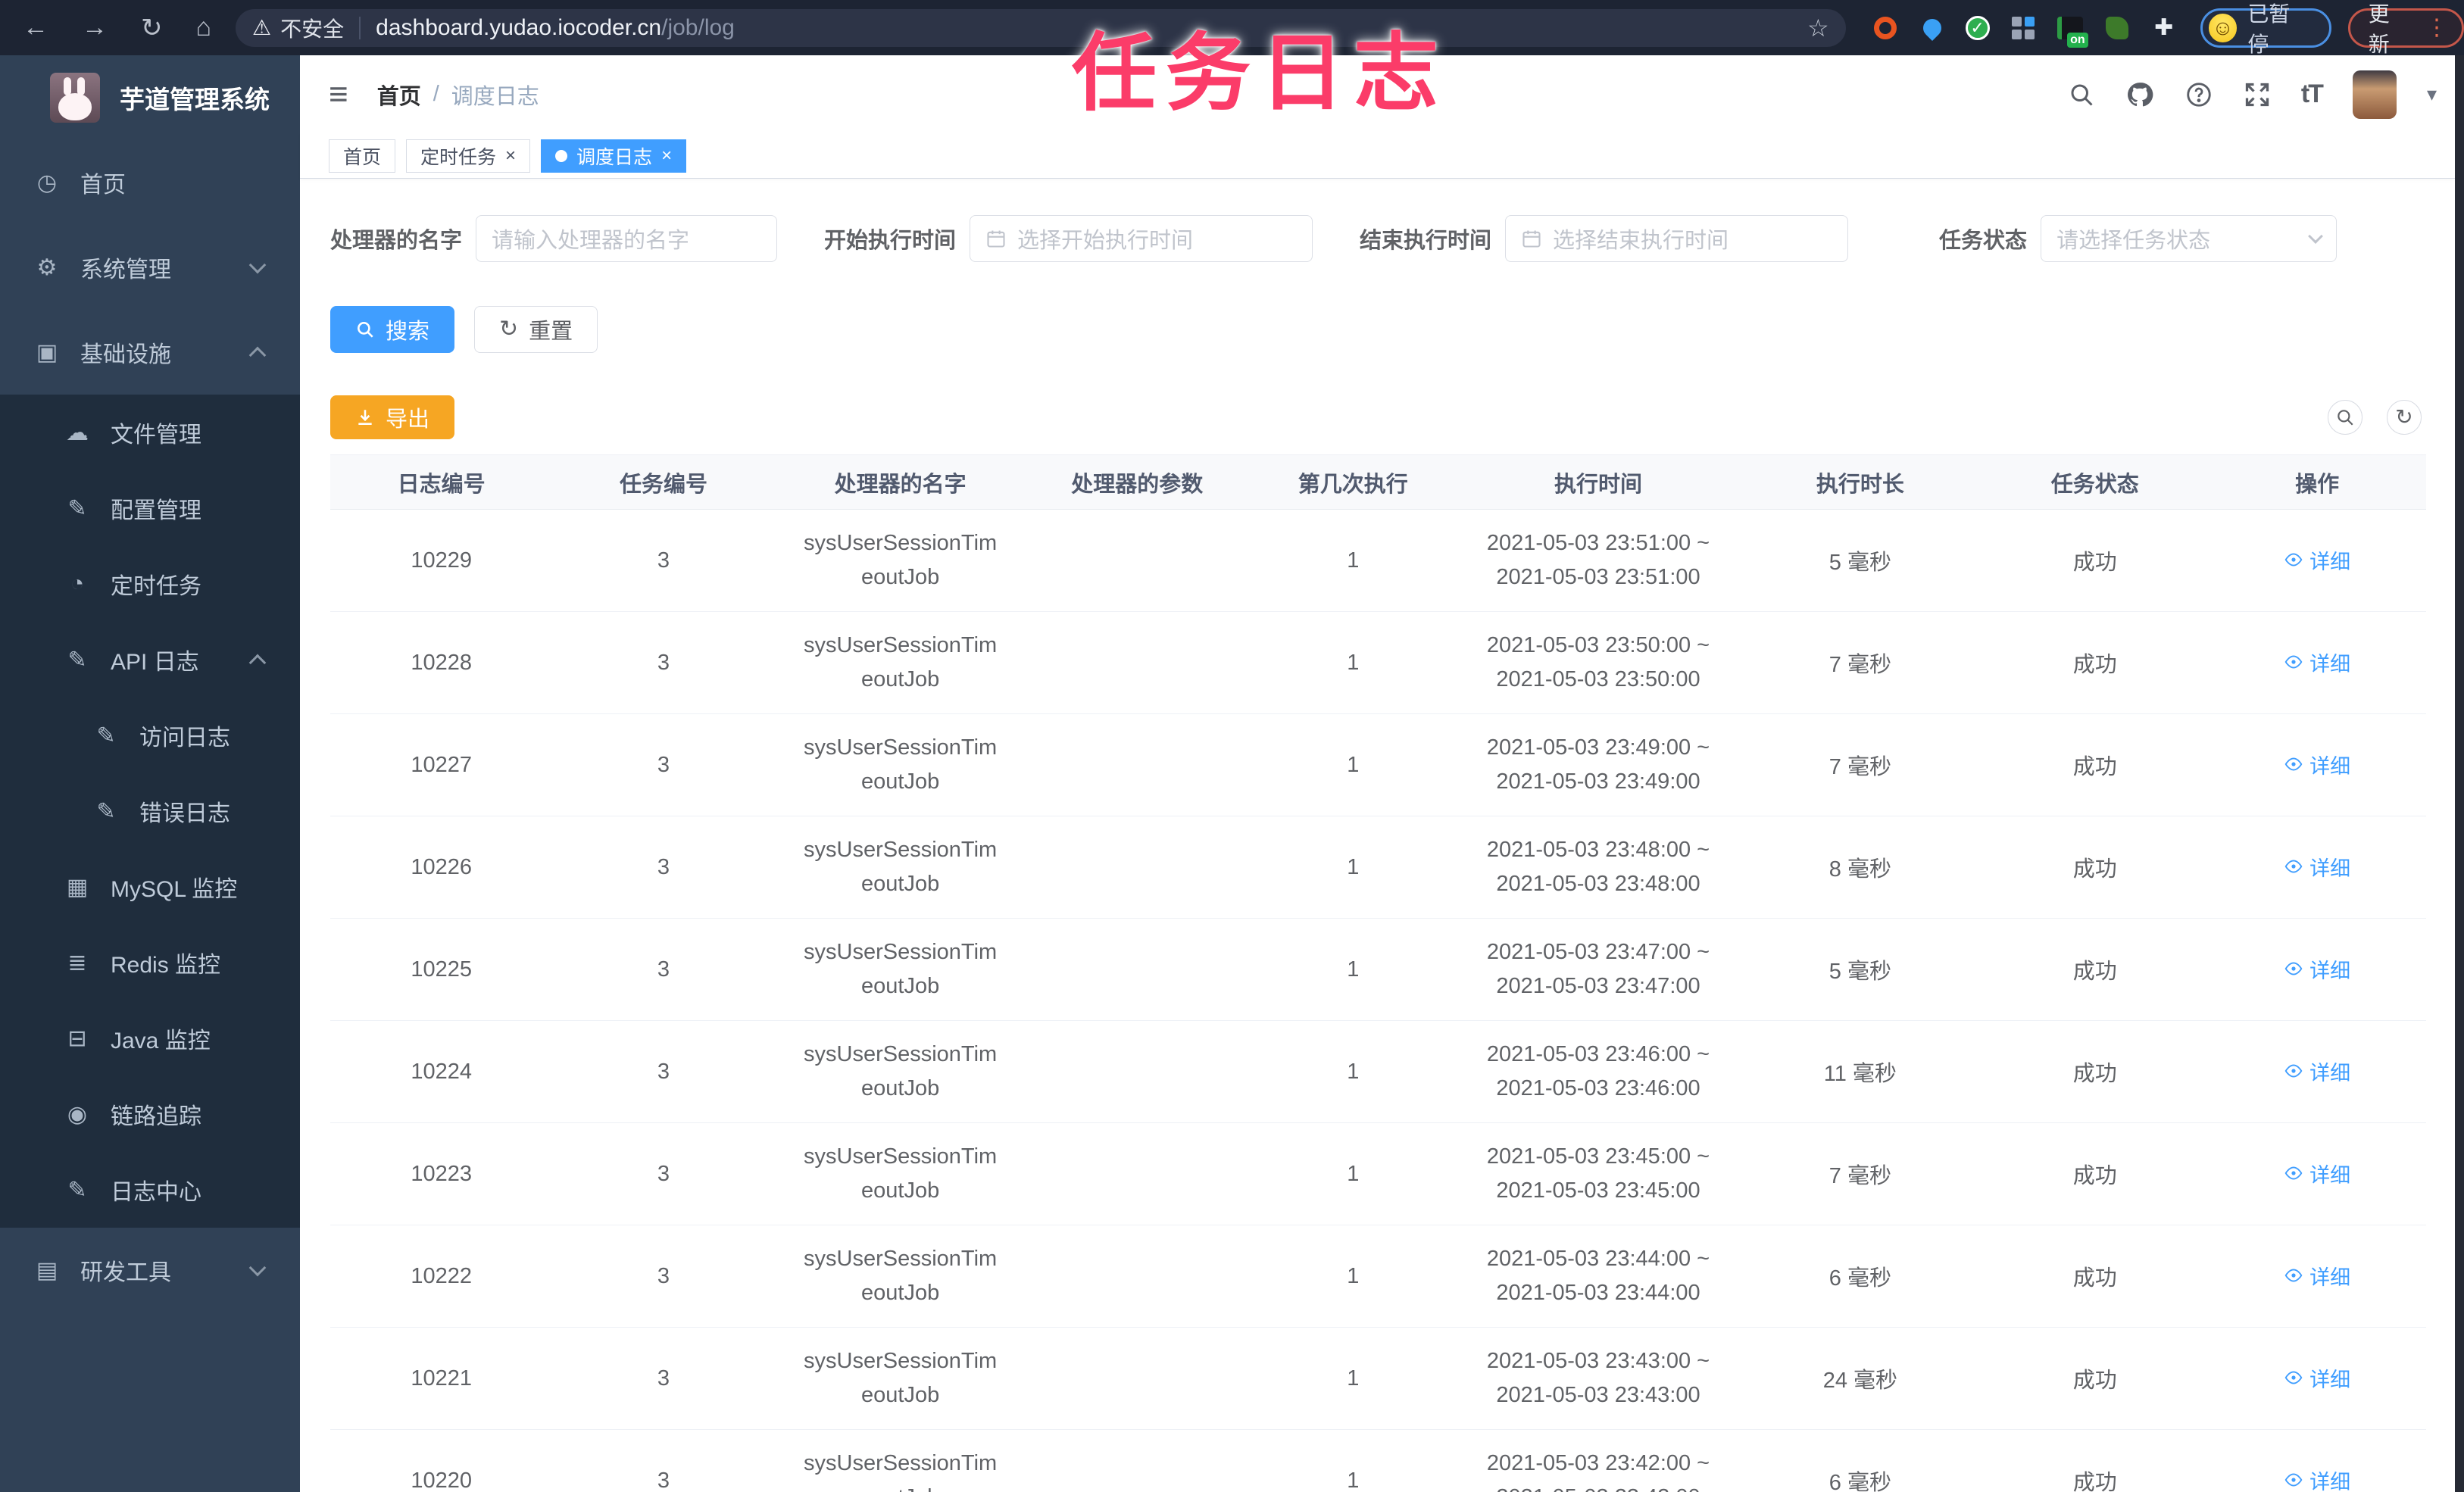 The image size is (2464, 1492). What do you see at coordinates (2404, 417) in the screenshot?
I see `refresh-table-button: ↻` at bounding box center [2404, 417].